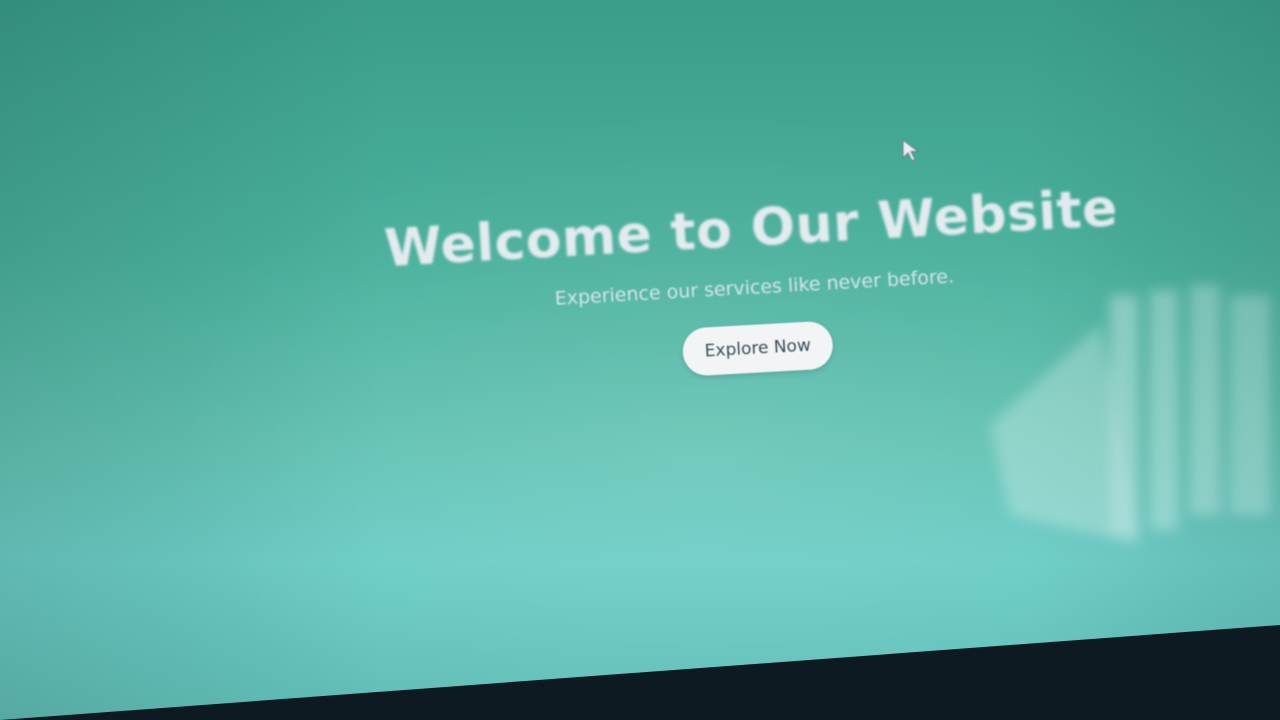 The image size is (1280, 720). I want to click on window-reflection, so click(1130, 415).